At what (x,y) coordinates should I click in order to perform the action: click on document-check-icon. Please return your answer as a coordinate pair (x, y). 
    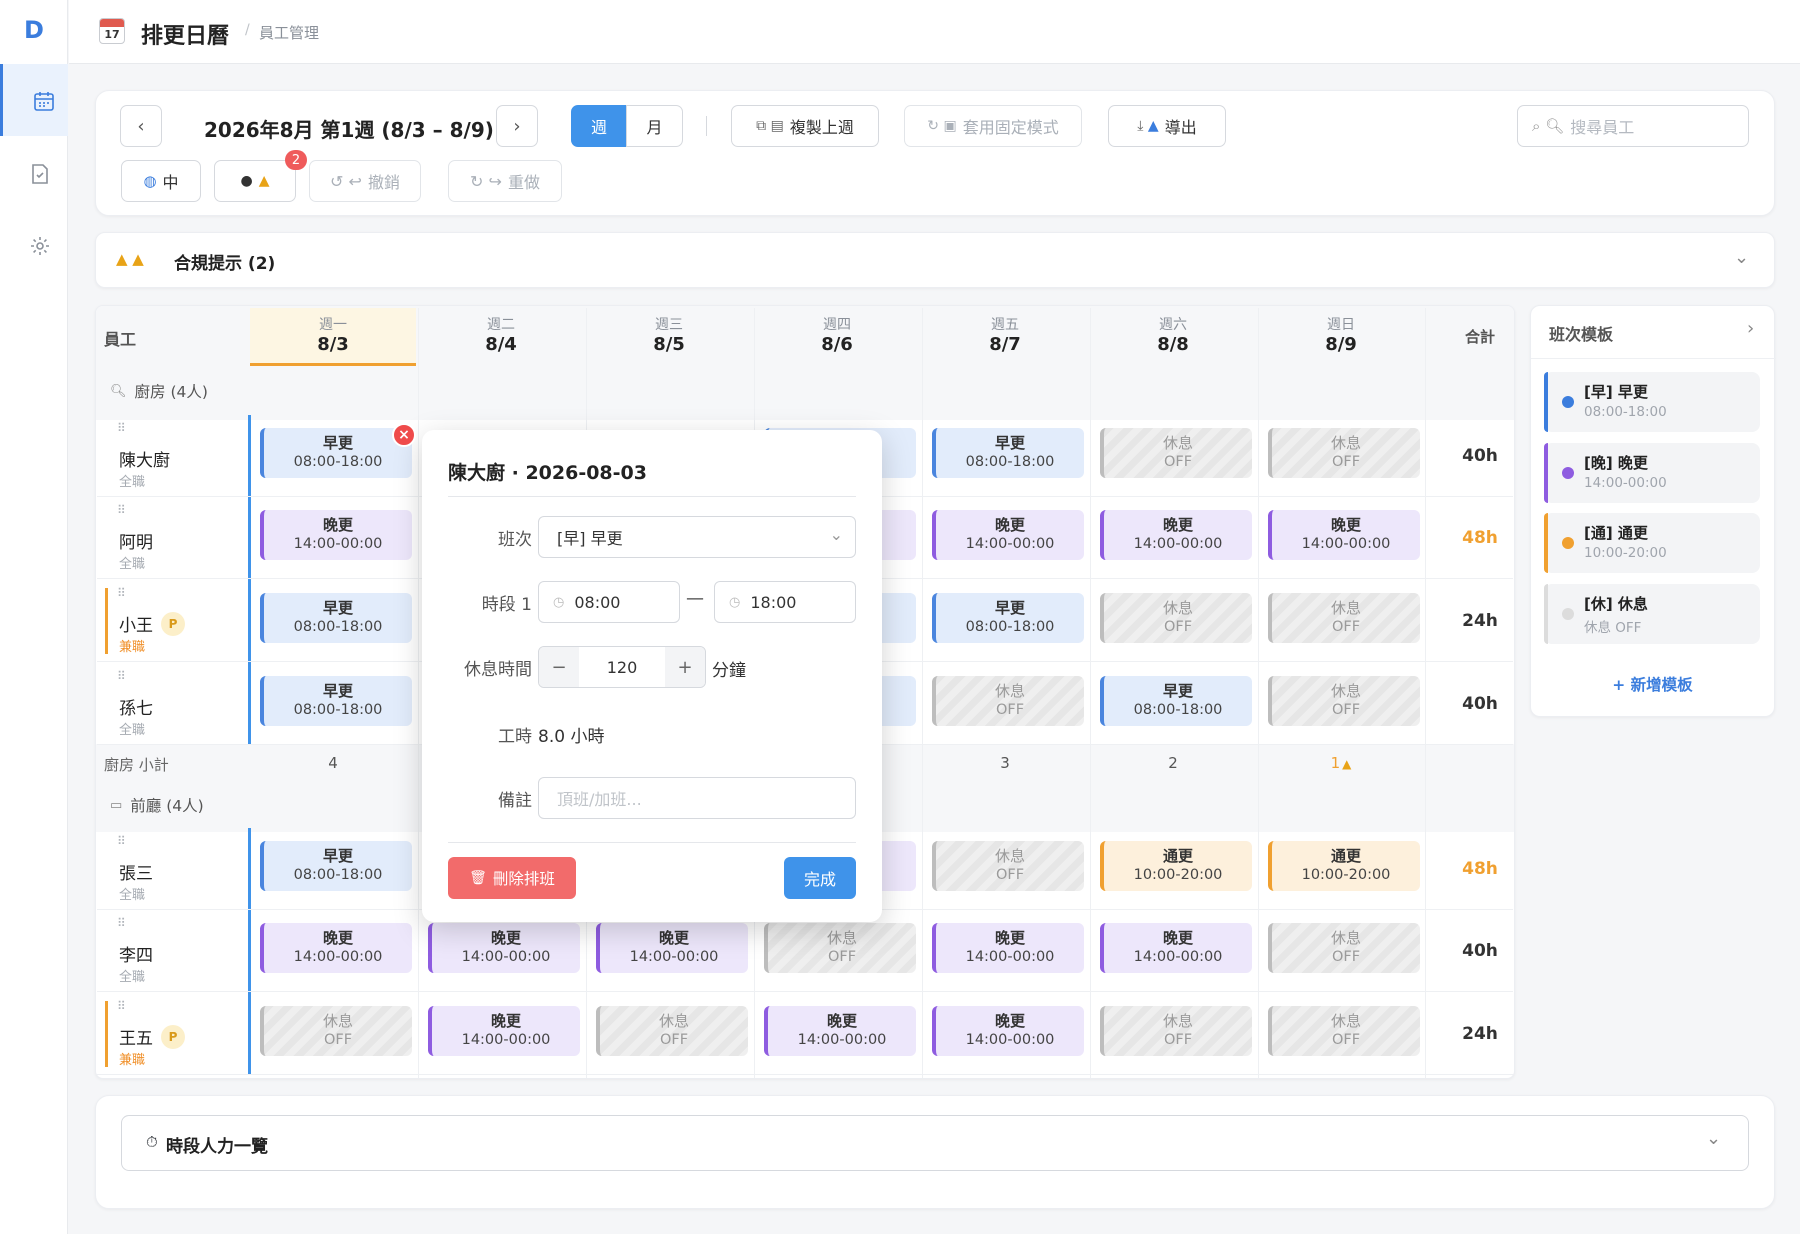
    Looking at the image, I should click on (40, 174).